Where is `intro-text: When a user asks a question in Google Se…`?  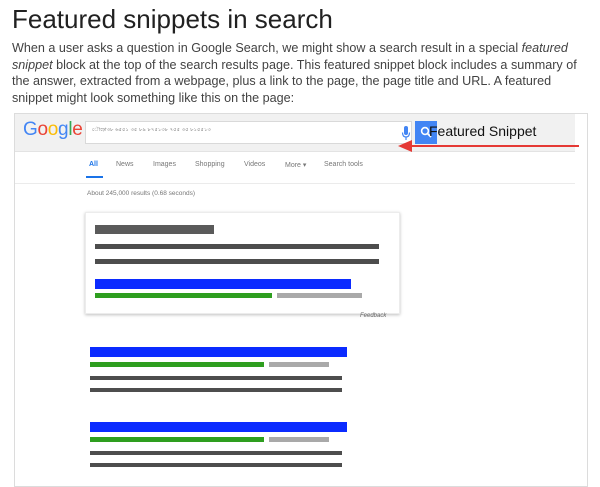 intro-text: When a user asks a question in Google Se… is located at coordinates (267, 48).